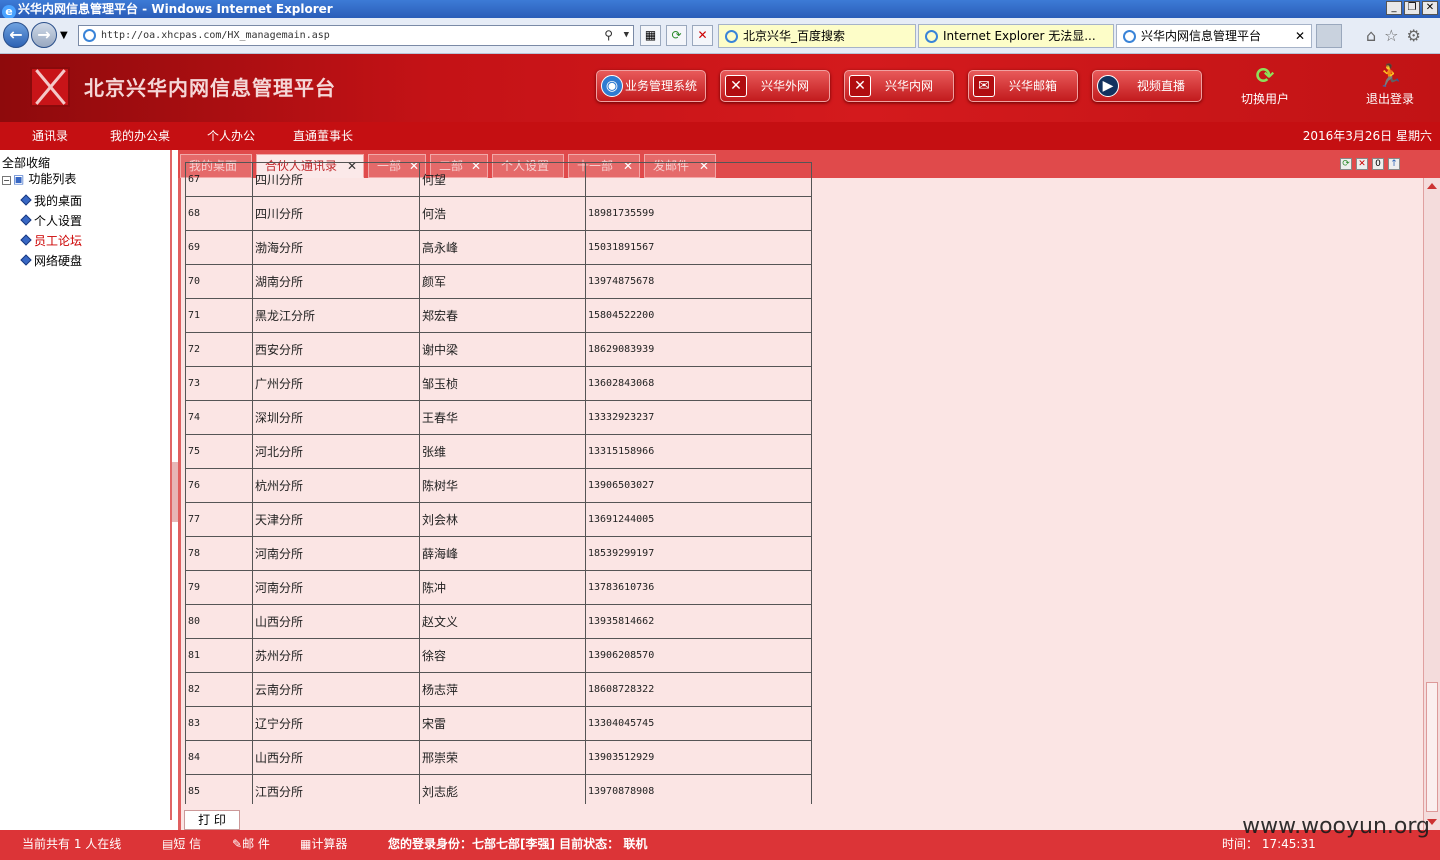 The width and height of the screenshot is (1440, 860). I want to click on table-cell-num: 83, so click(219, 723).